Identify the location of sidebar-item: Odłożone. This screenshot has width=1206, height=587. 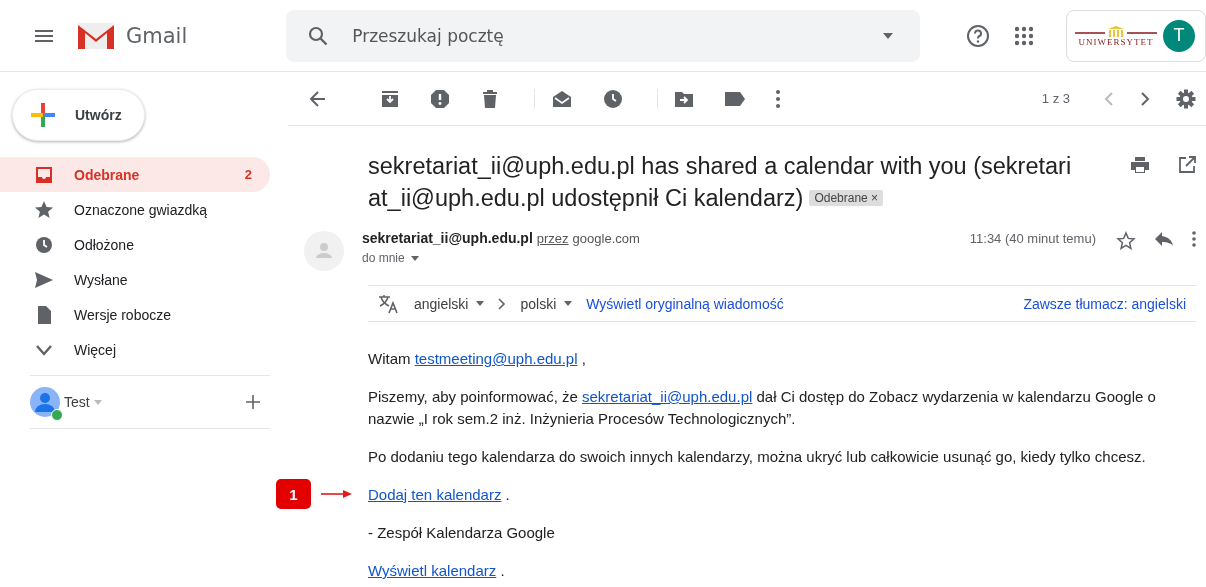
(135, 244).